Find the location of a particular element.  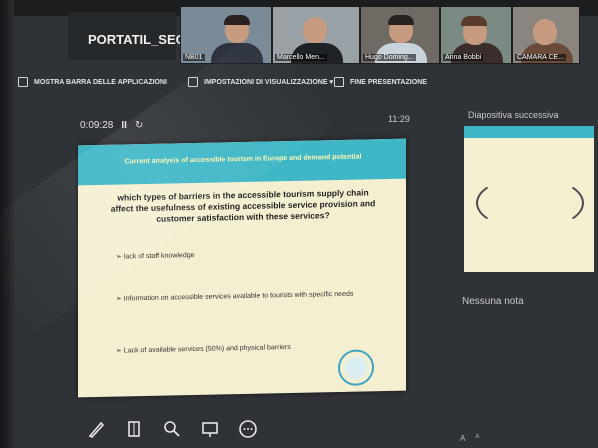

notes-empty: Nessuna nota is located at coordinates (493, 301).